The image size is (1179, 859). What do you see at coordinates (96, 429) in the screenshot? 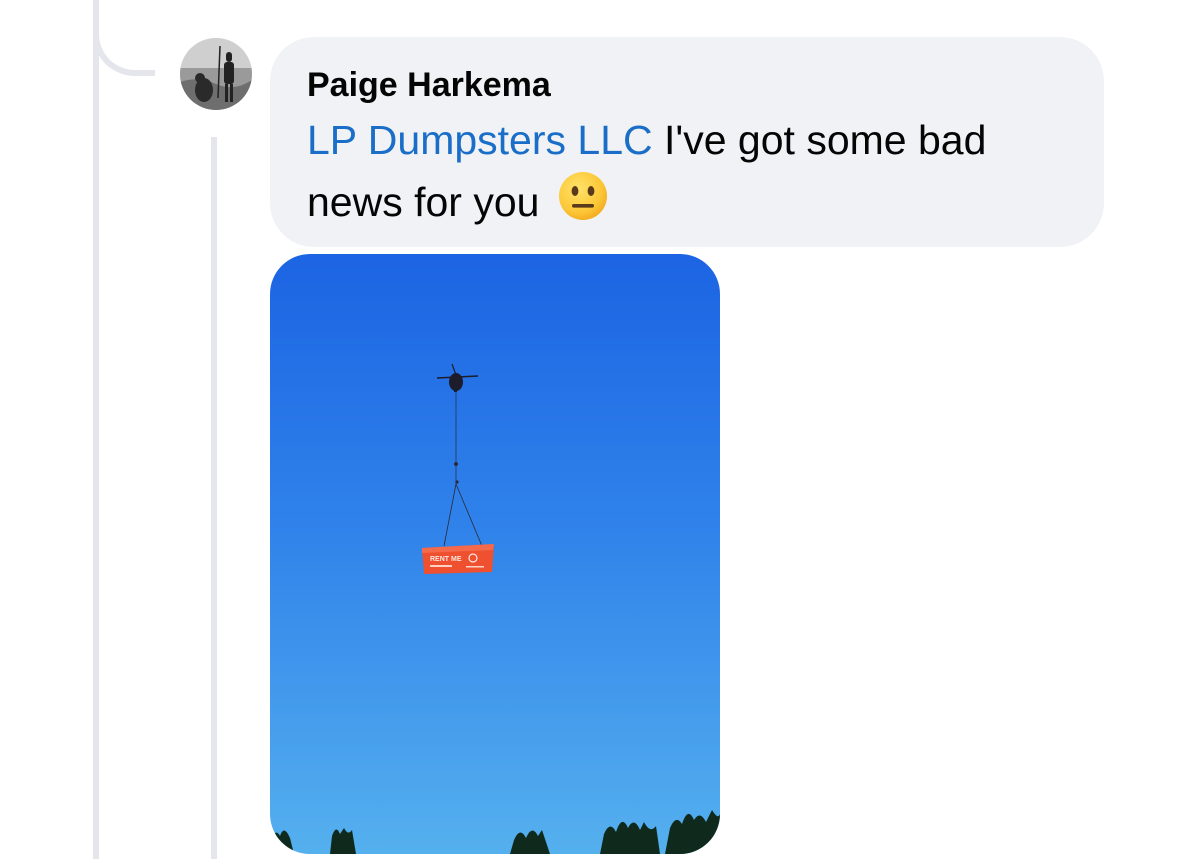
I see `thread-line` at bounding box center [96, 429].